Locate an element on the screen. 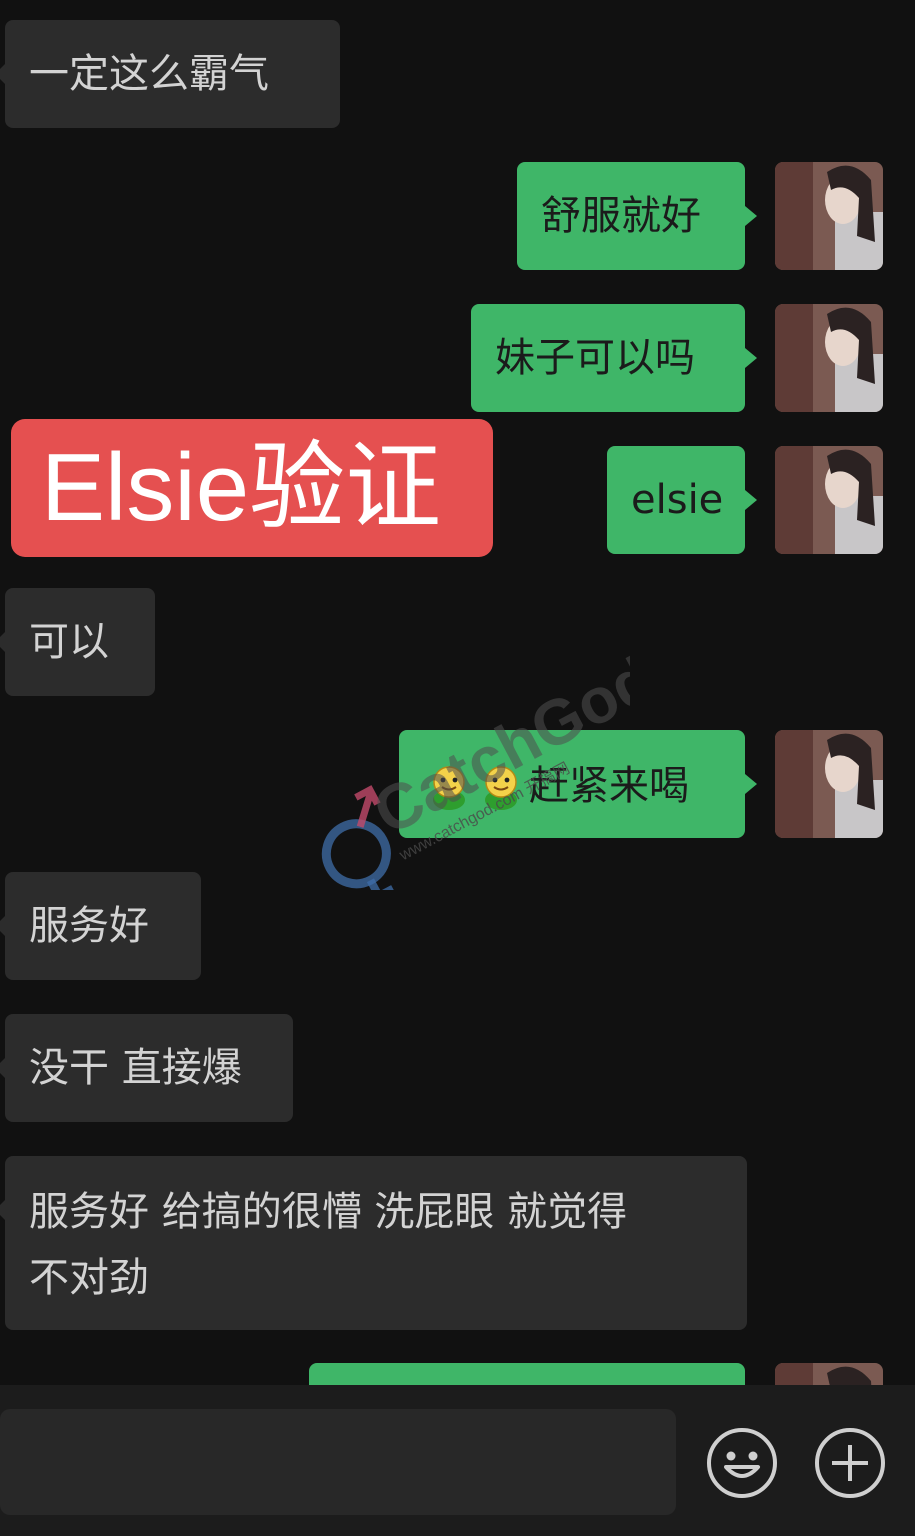  incoming-message-bubble: 服务好 is located at coordinates (100, 926).